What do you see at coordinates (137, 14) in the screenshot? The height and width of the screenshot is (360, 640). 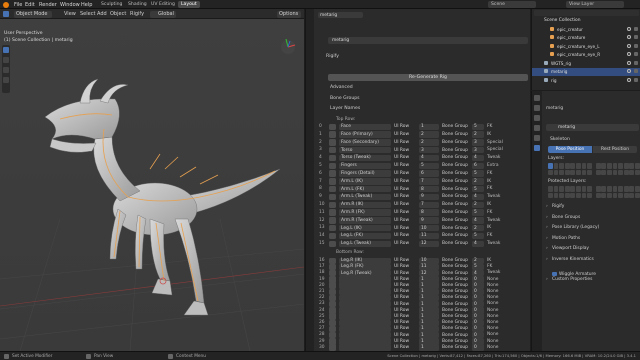 I see `menu-rigify: Rigify` at bounding box center [137, 14].